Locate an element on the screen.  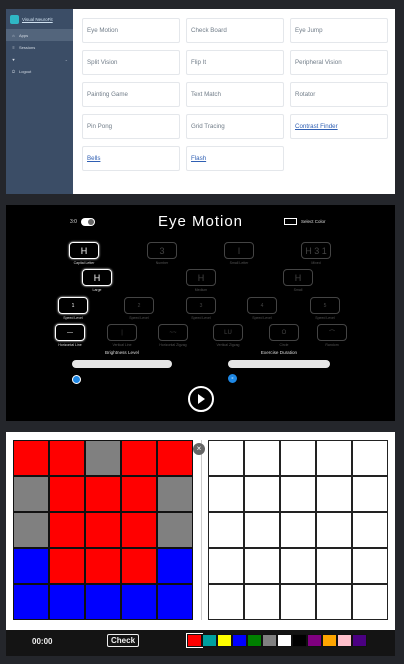
option-type: 3 Number is located at coordinates (162, 253).